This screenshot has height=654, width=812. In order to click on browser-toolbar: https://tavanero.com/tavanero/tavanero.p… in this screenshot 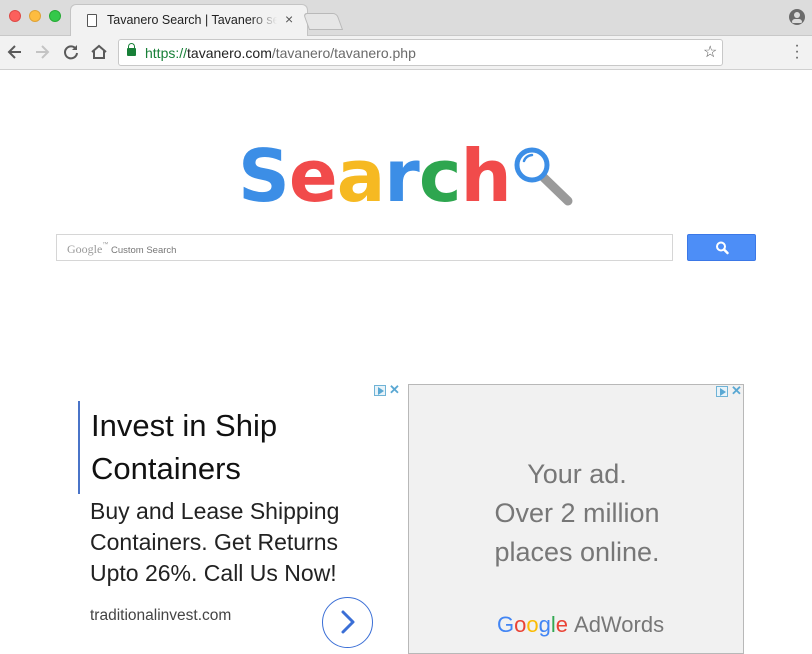, I will do `click(406, 53)`.